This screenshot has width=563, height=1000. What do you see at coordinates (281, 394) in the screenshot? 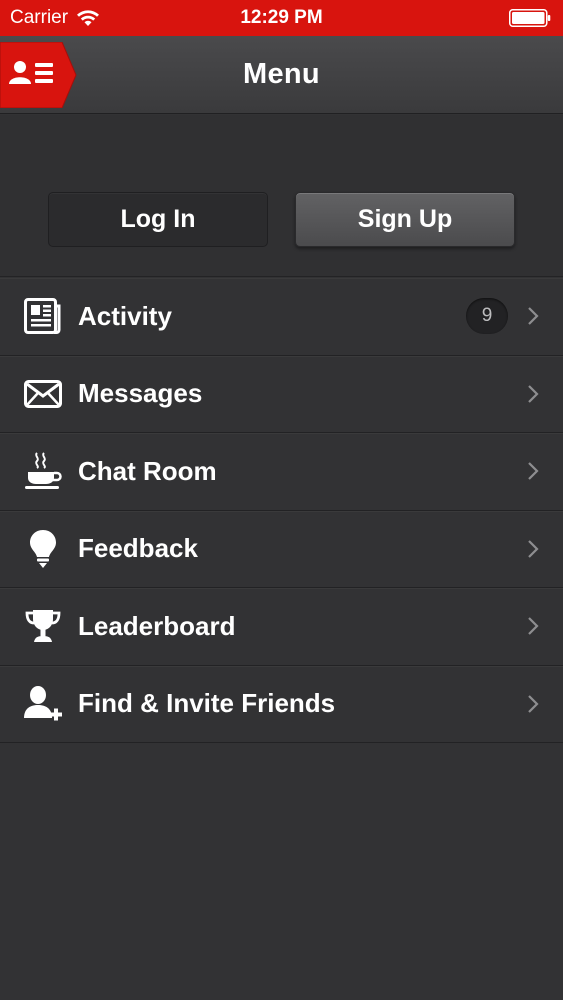
I see `menu-item-messages: Messages` at bounding box center [281, 394].